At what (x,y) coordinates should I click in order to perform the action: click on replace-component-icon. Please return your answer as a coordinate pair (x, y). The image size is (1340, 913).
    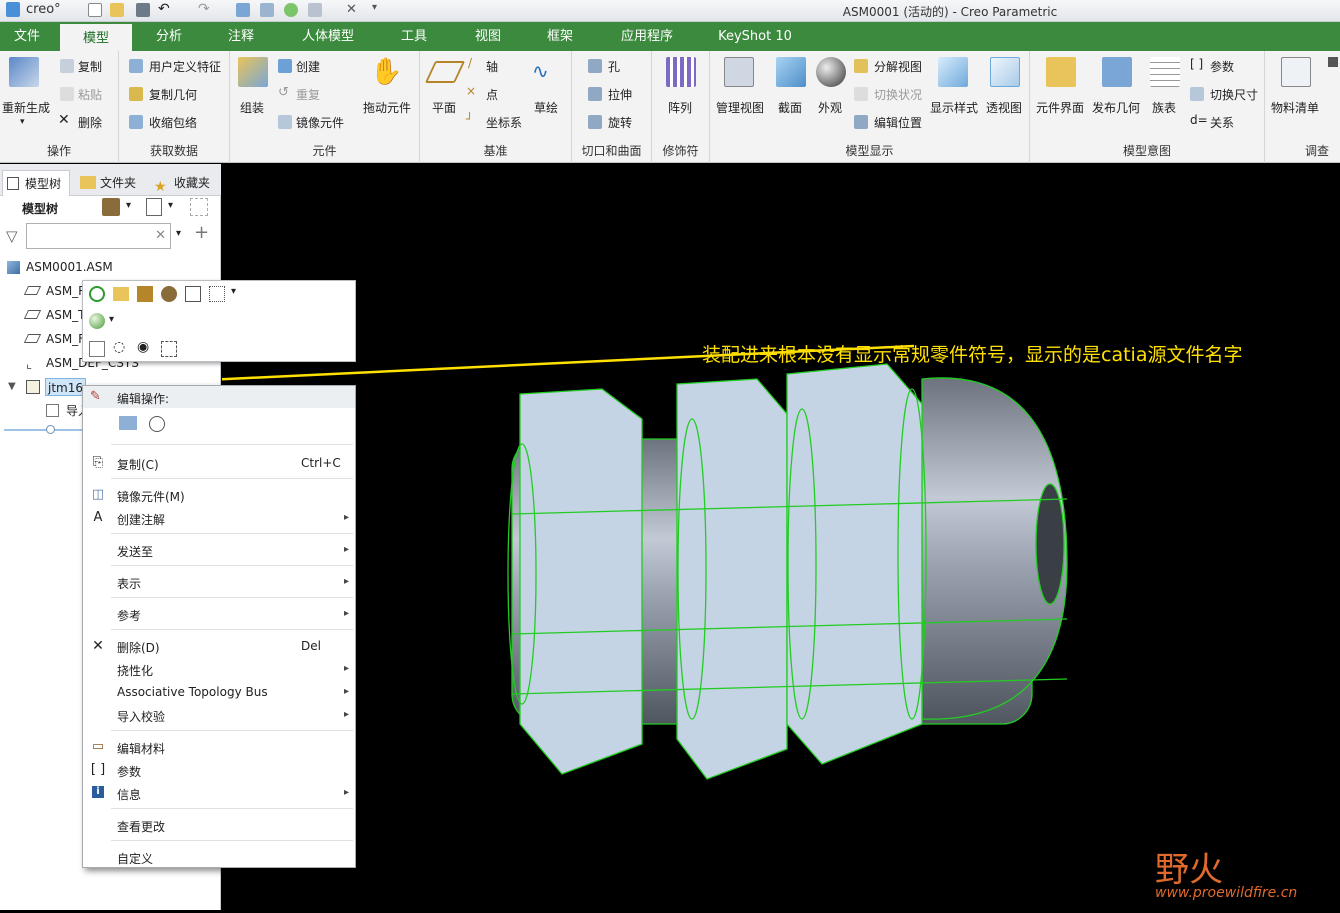
    Looking at the image, I should click on (157, 424).